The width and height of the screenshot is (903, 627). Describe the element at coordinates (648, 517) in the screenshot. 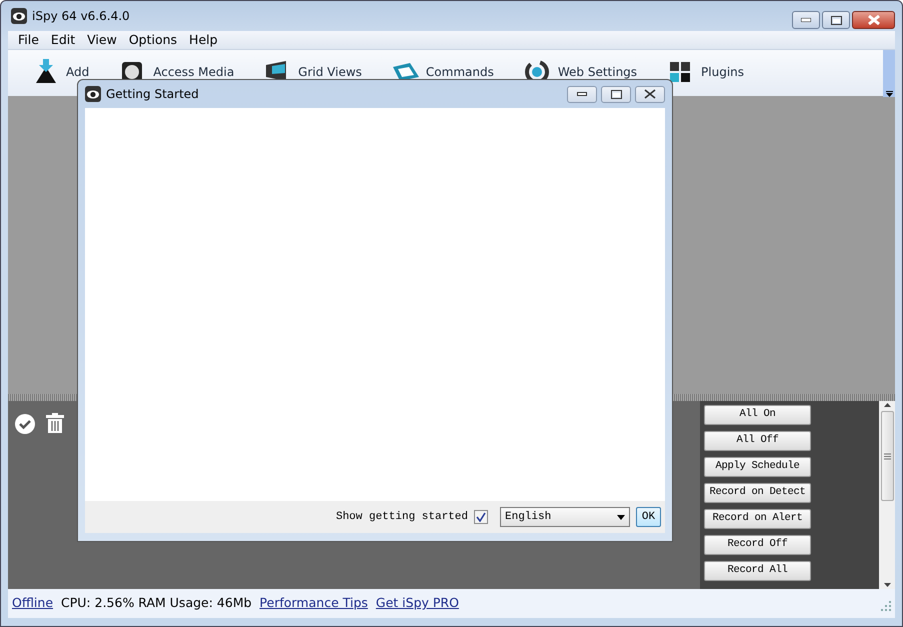

I see `ok-button: OK` at that location.